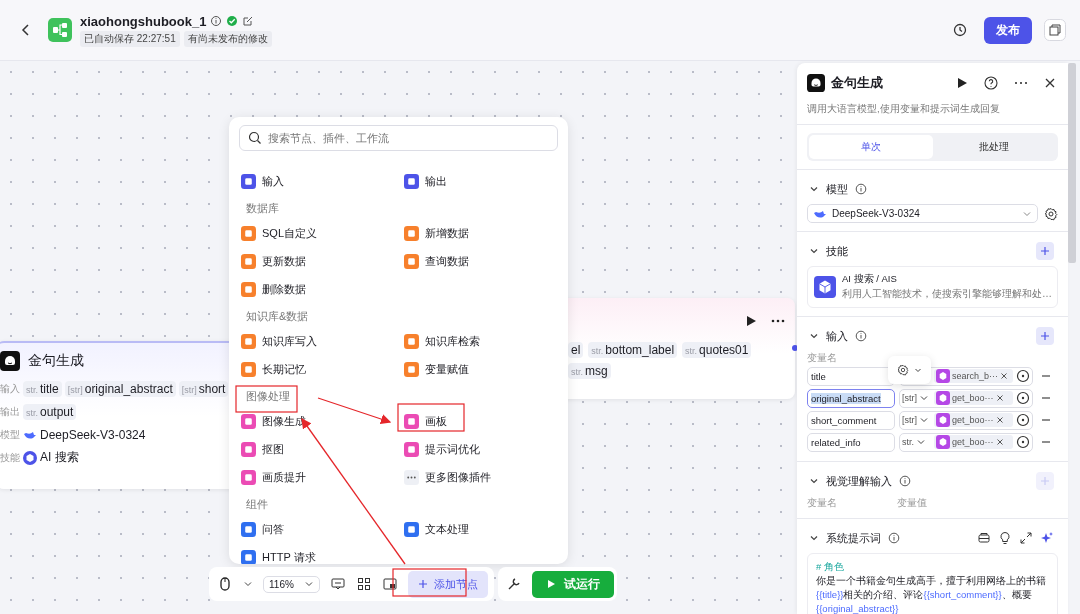  Describe the element at coordinates (822, 358) in the screenshot. I see `column-header: 变量名` at that location.